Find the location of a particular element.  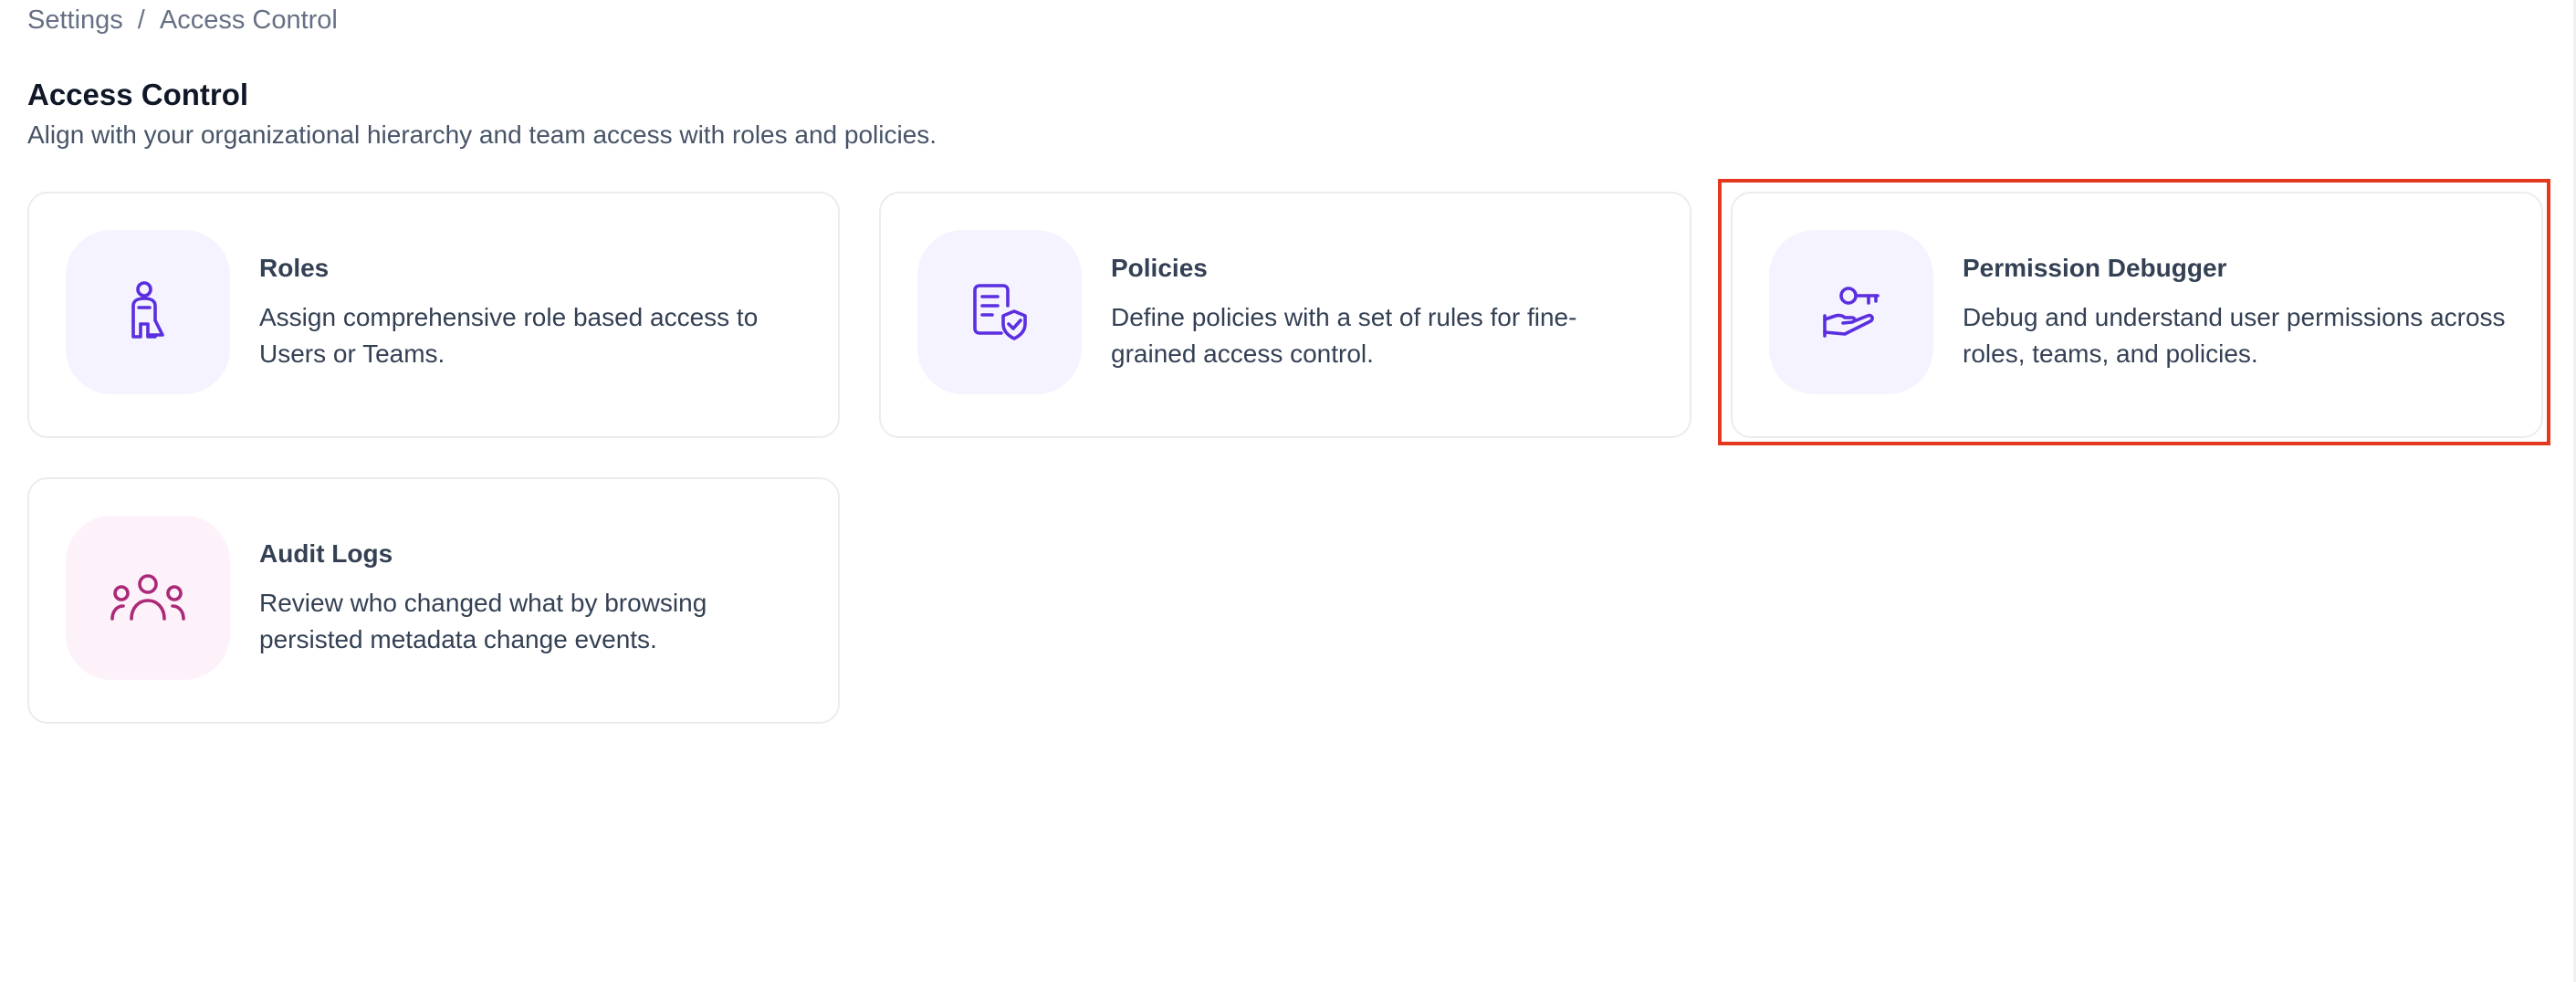

policies-icon-tile is located at coordinates (999, 312).